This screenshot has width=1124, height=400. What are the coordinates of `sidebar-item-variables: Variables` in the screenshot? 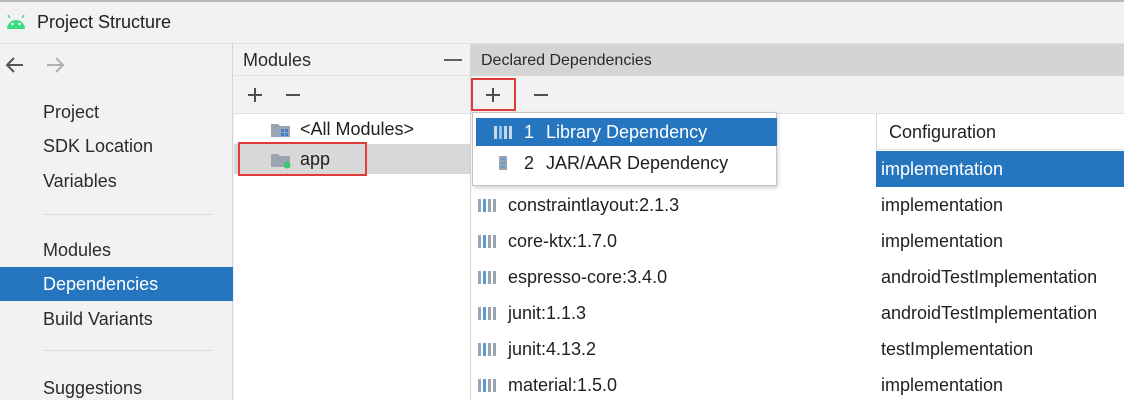 It's located at (116, 181).